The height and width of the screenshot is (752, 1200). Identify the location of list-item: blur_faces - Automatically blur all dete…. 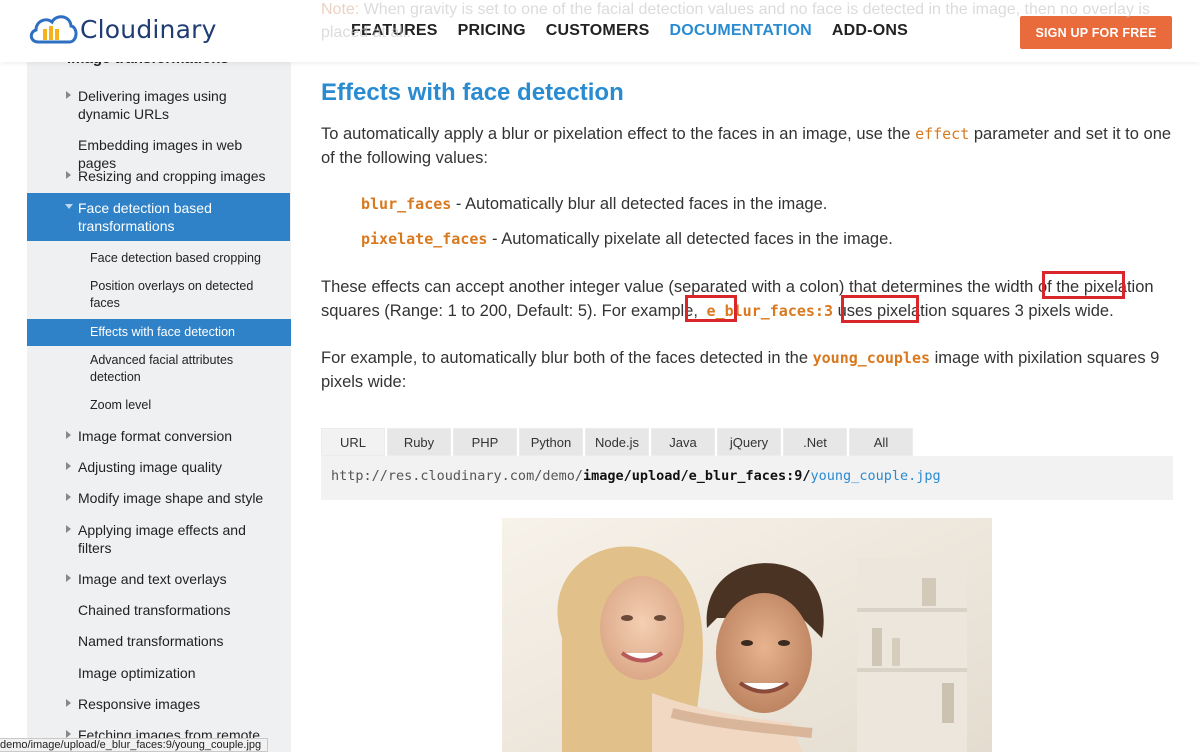
(594, 204).